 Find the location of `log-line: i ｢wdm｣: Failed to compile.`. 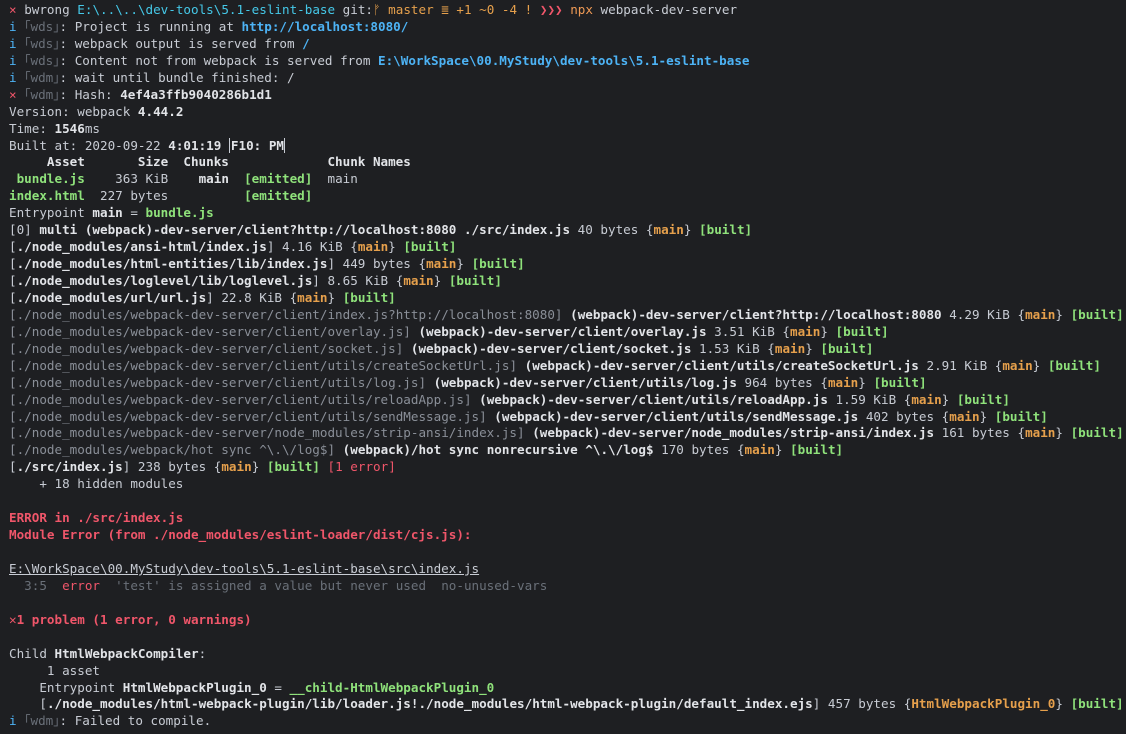

log-line: i ｢wdm｣: Failed to compile. is located at coordinates (110, 721).